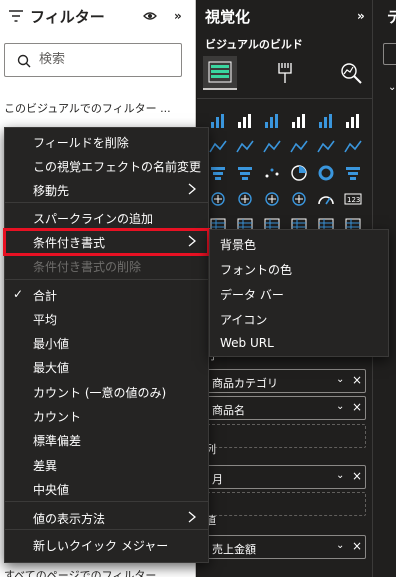 Image resolution: width=396 pixels, height=577 pixels. I want to click on rows-field-2-label: 商品名, so click(228, 410).